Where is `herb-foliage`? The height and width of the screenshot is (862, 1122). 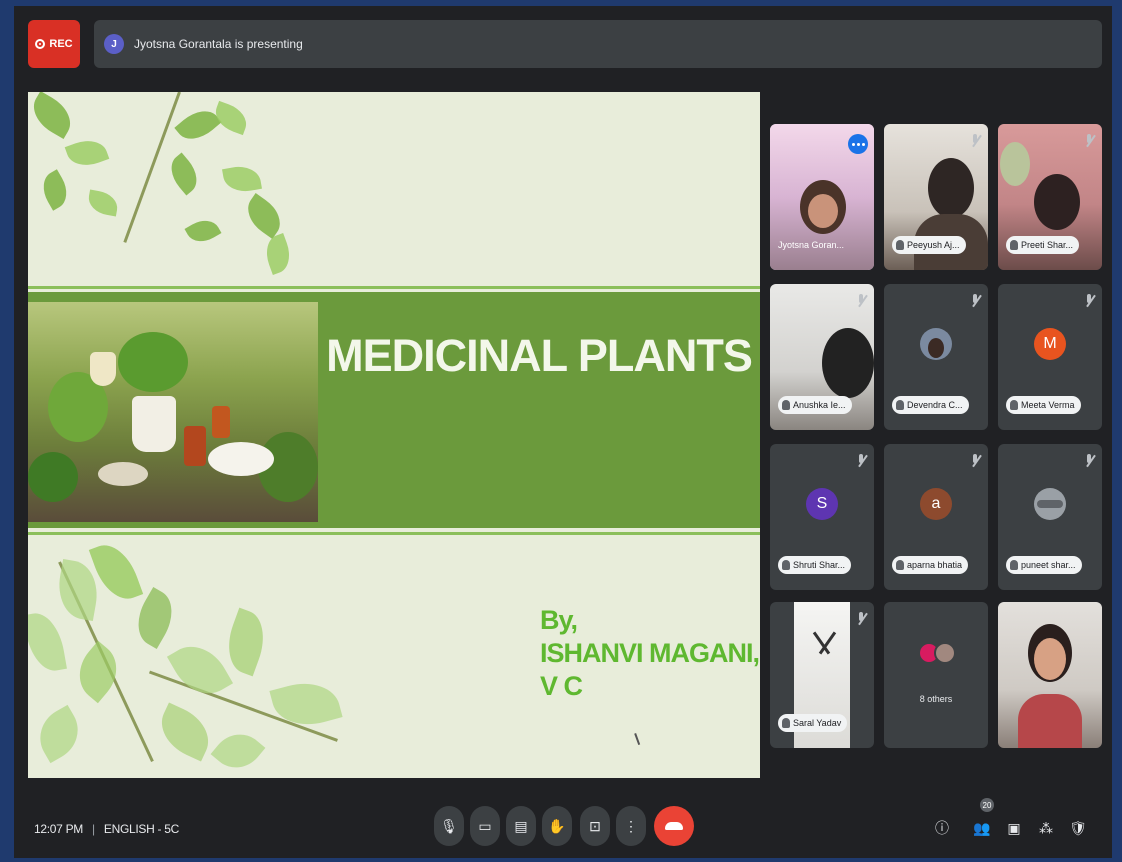 herb-foliage is located at coordinates (53, 477).